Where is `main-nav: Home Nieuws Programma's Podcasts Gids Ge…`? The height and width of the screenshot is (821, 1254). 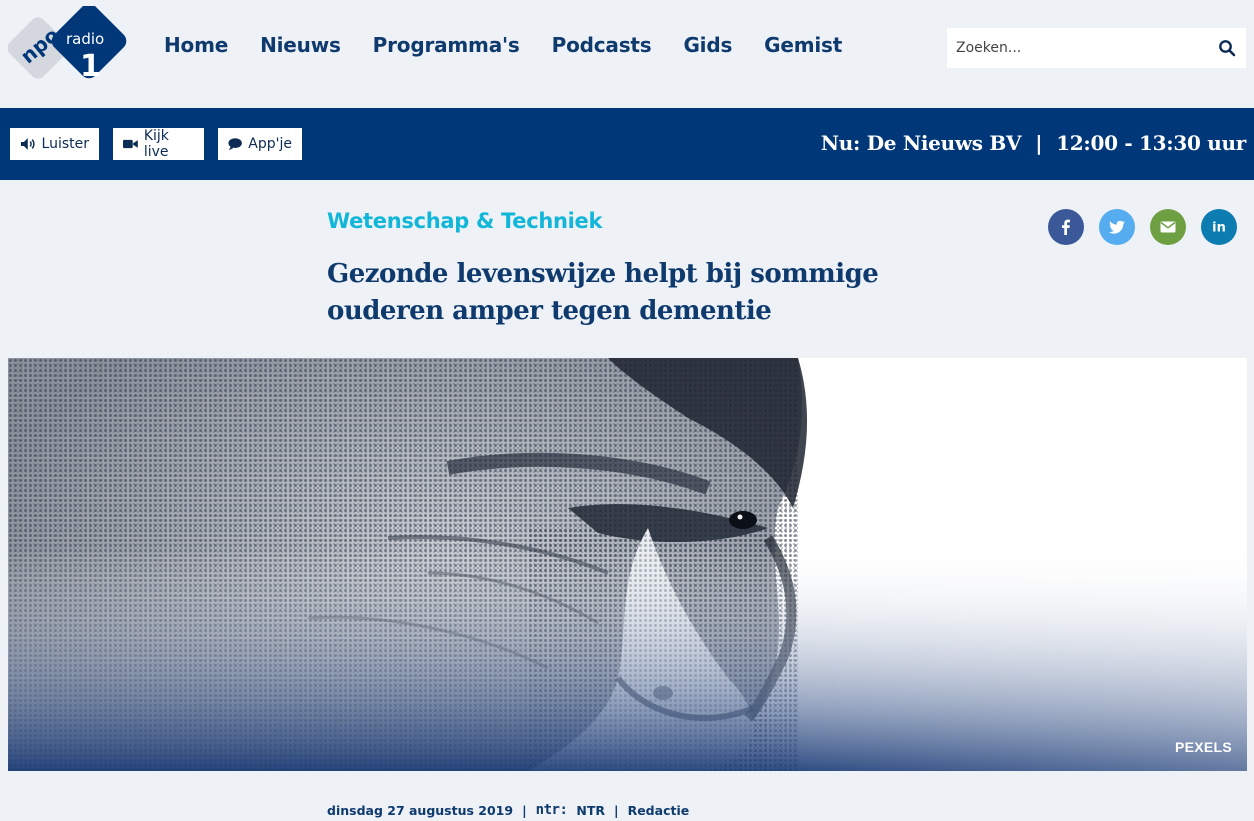
main-nav: Home Nieuws Programma's Podcasts Gids Ge… is located at coordinates (519, 45).